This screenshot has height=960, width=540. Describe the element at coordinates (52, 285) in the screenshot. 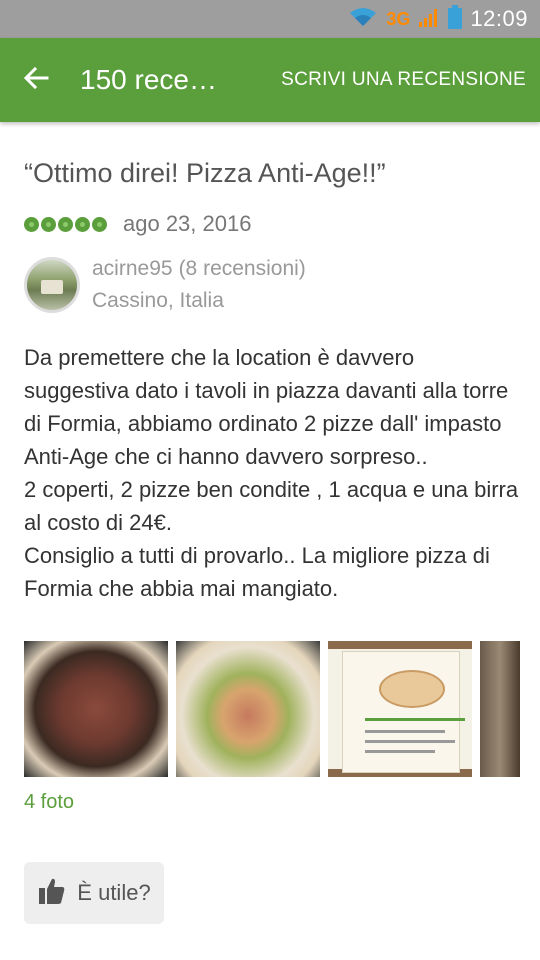

I see `avatar` at that location.